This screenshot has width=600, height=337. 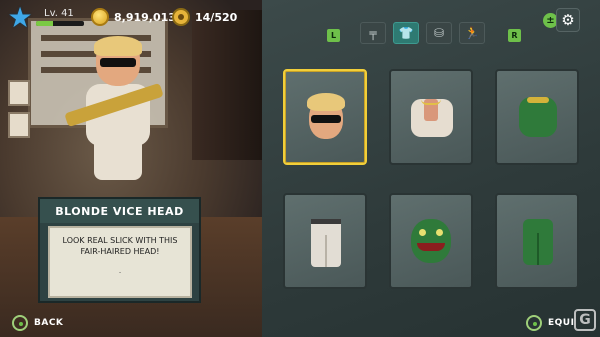 I want to click on shirt-icon: 👕, so click(x=406, y=33).